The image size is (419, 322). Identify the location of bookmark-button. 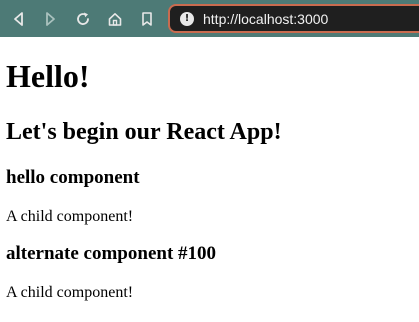
(147, 19).